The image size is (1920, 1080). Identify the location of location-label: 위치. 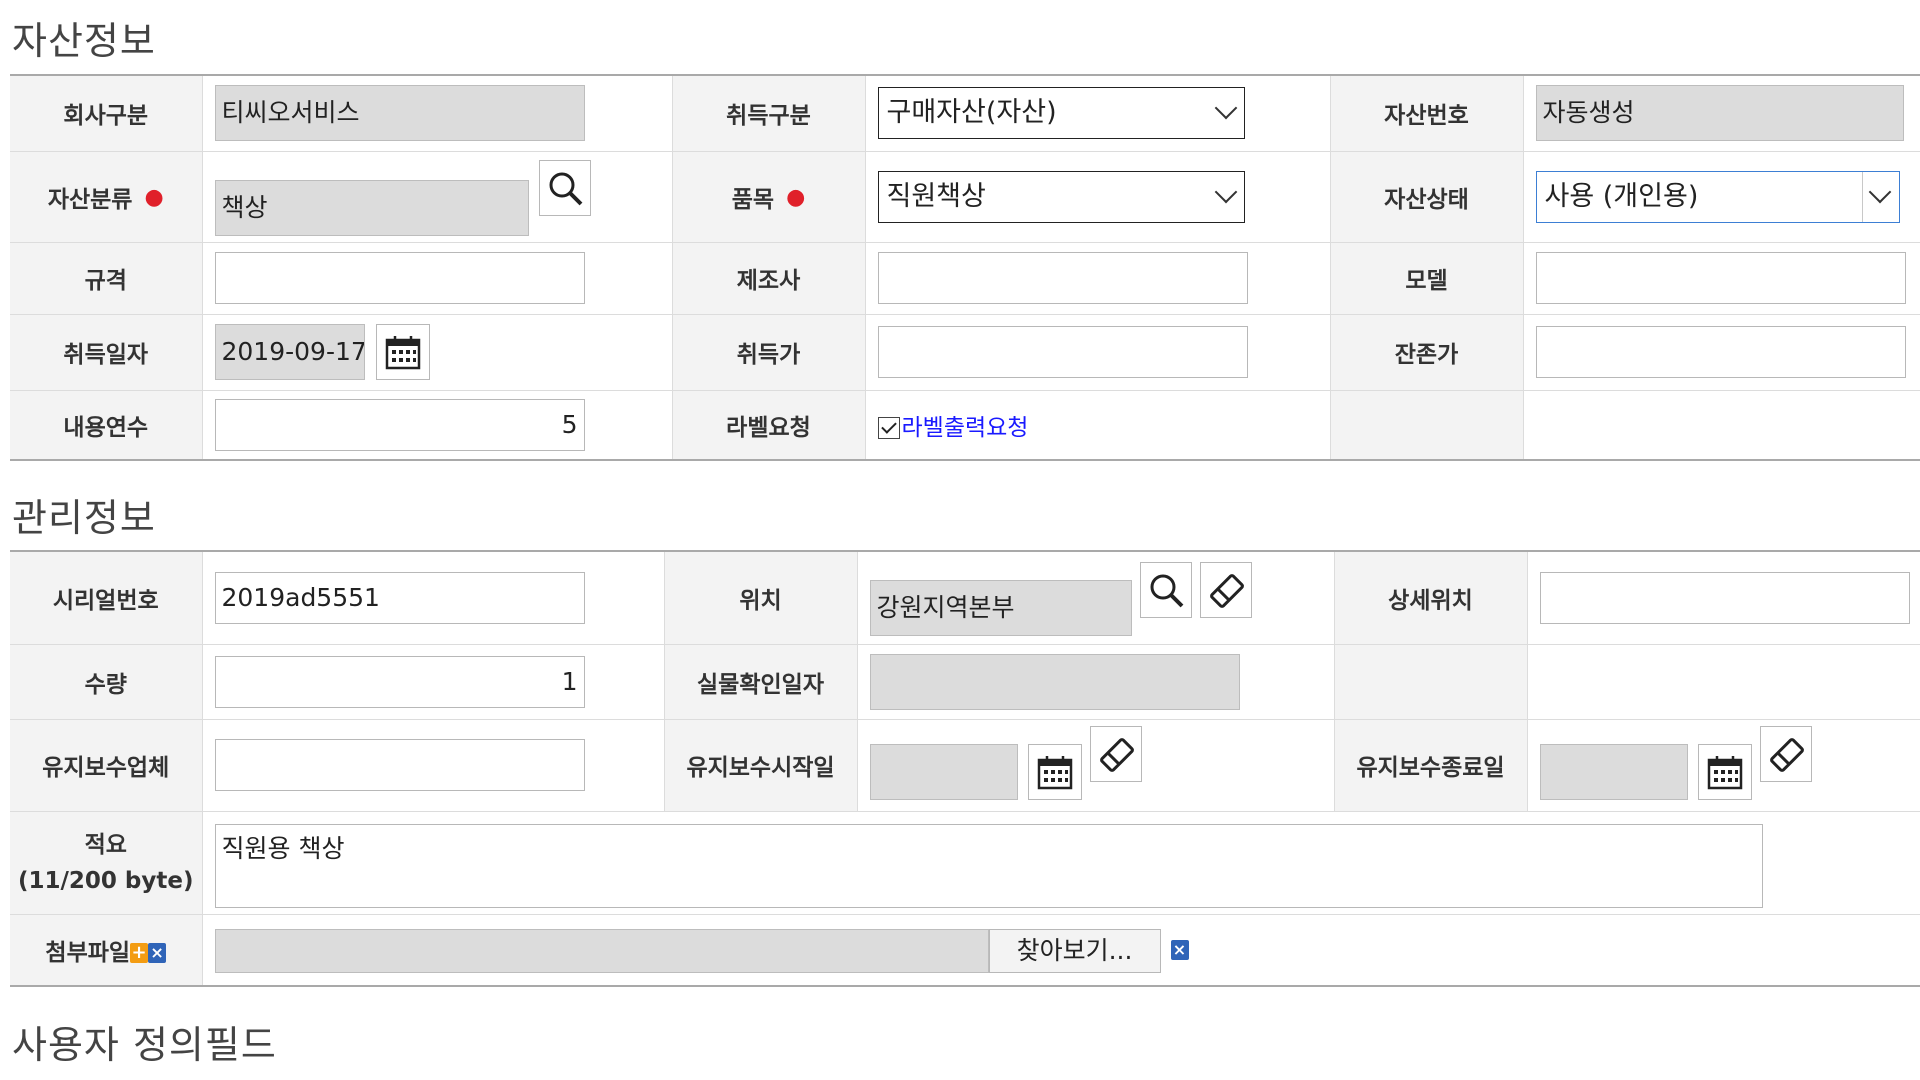
(761, 597).